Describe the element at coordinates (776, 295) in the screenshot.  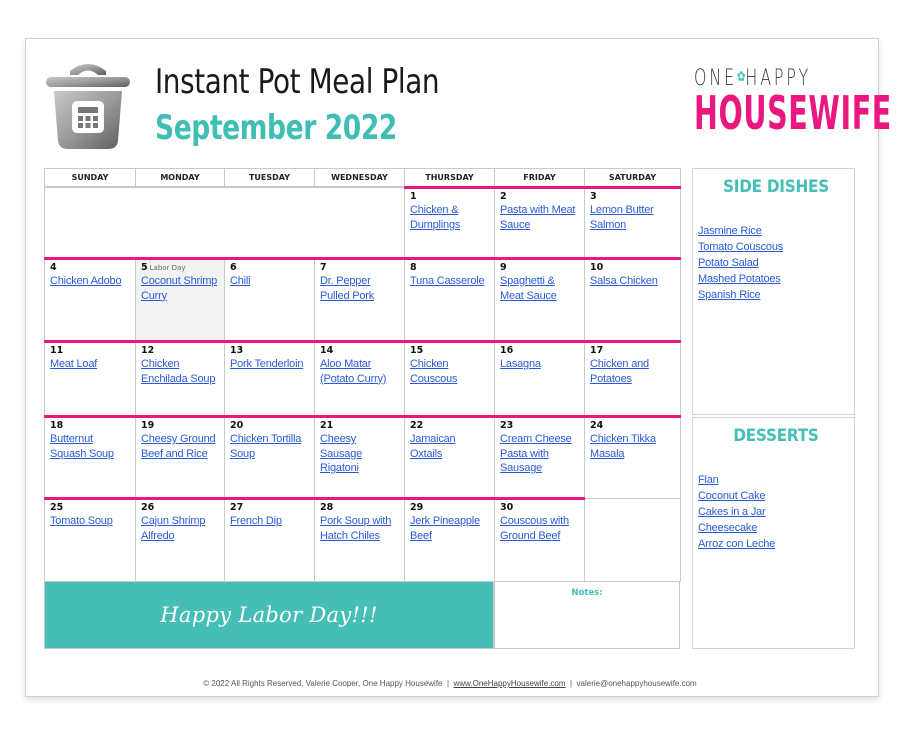
I see `recipe-link: Spanish Rice` at that location.